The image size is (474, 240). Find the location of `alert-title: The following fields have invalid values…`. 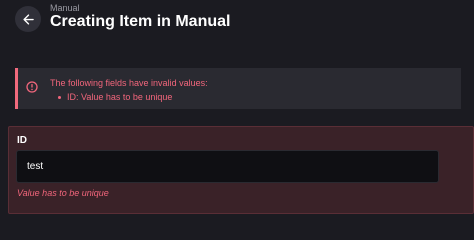

alert-title: The following fields have invalid values… is located at coordinates (129, 83).